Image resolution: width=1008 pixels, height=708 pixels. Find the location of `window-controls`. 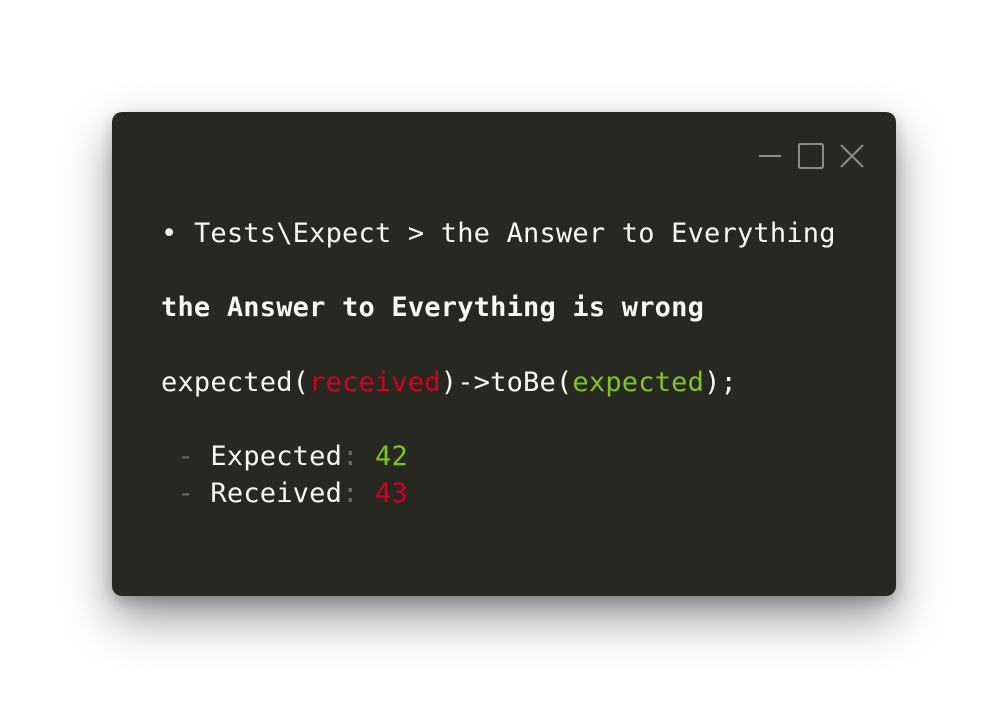

window-controls is located at coordinates (811, 156).